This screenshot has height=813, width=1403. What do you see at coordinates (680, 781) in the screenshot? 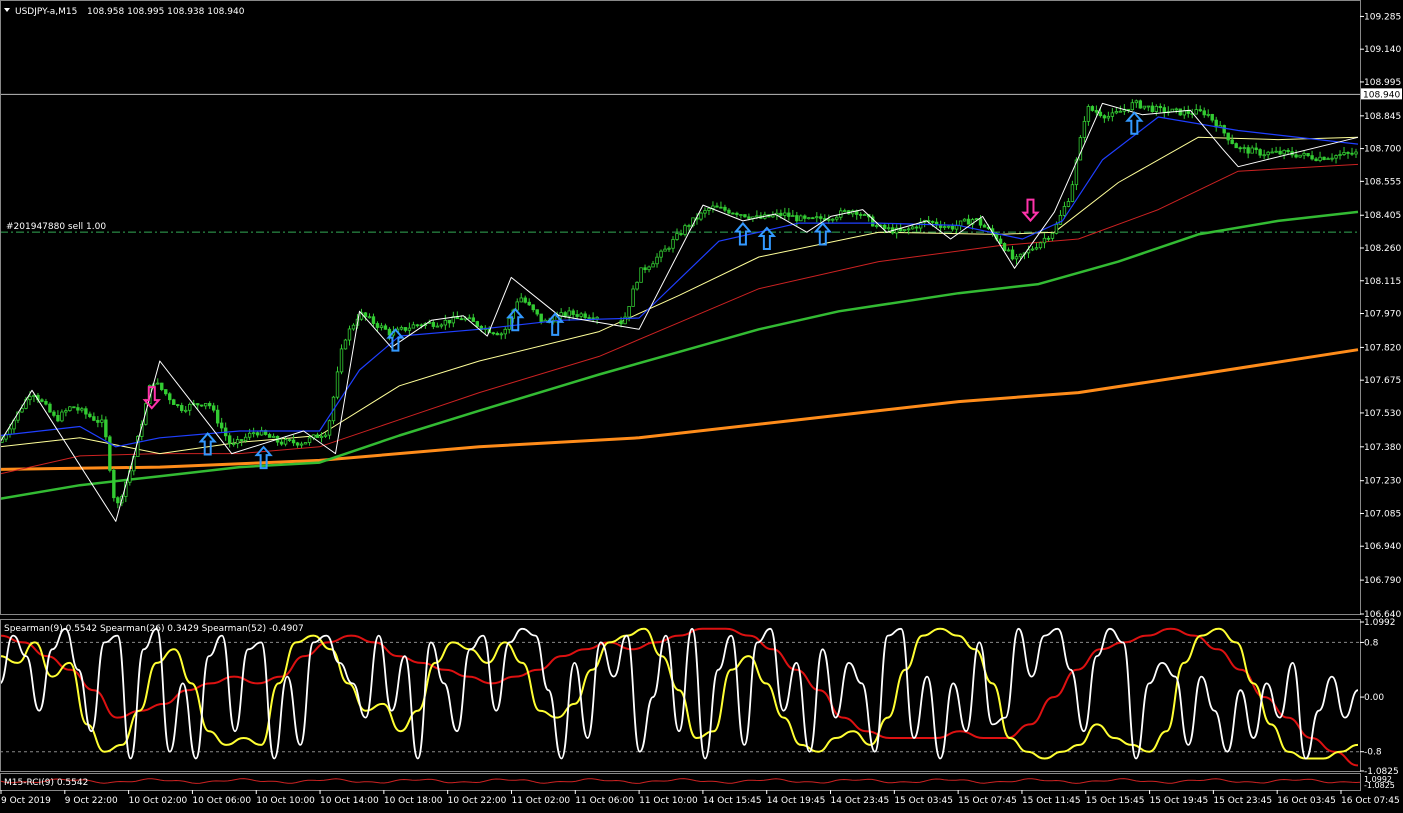
I see `rci-pane` at bounding box center [680, 781].